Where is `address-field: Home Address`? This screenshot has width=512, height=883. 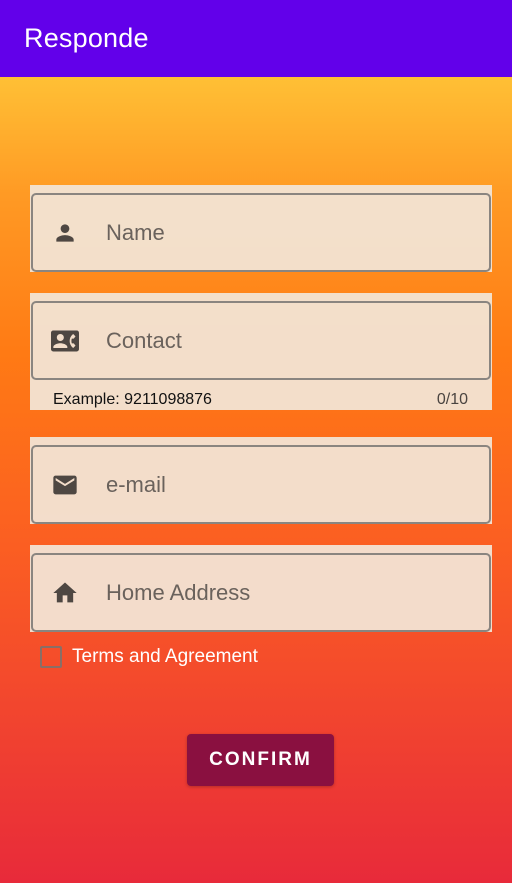 address-field: Home Address is located at coordinates (261, 592).